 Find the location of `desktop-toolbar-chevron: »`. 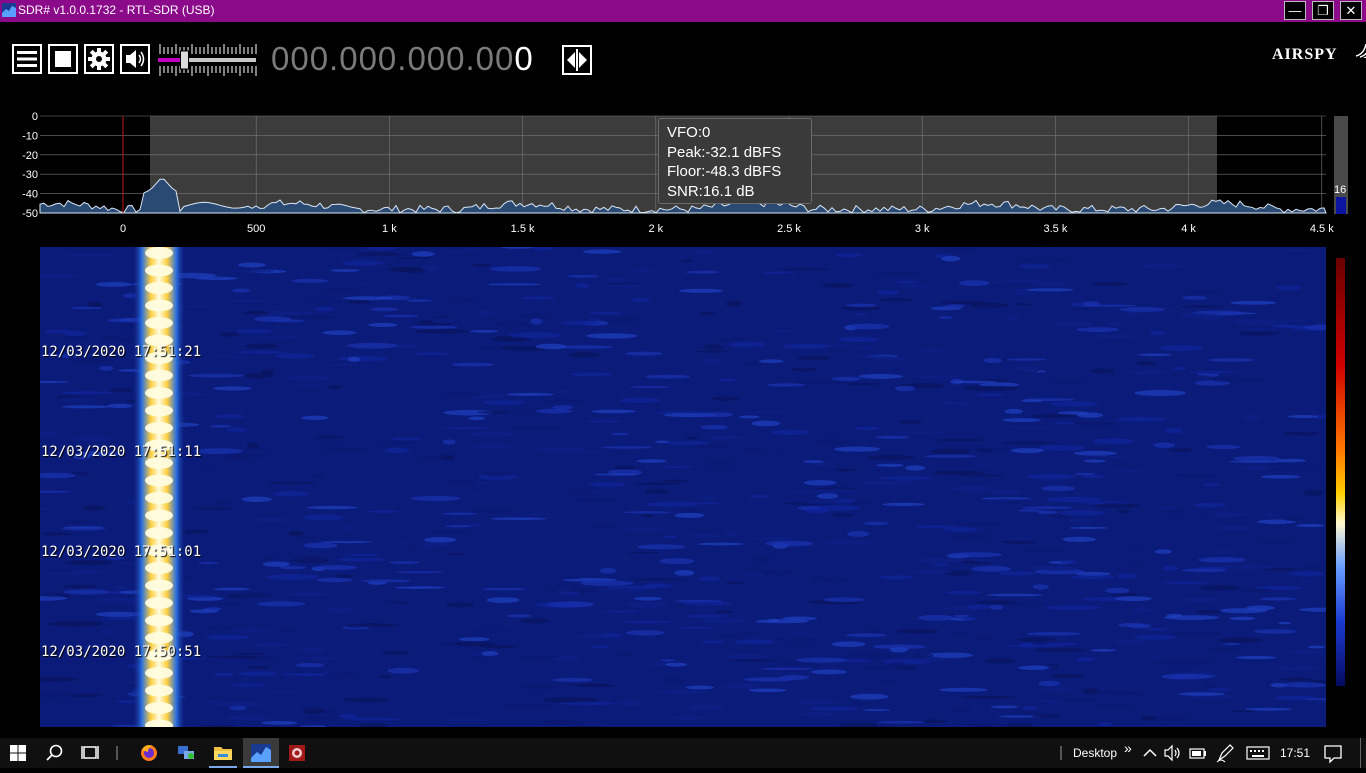

desktop-toolbar-chevron: » is located at coordinates (1128, 748).